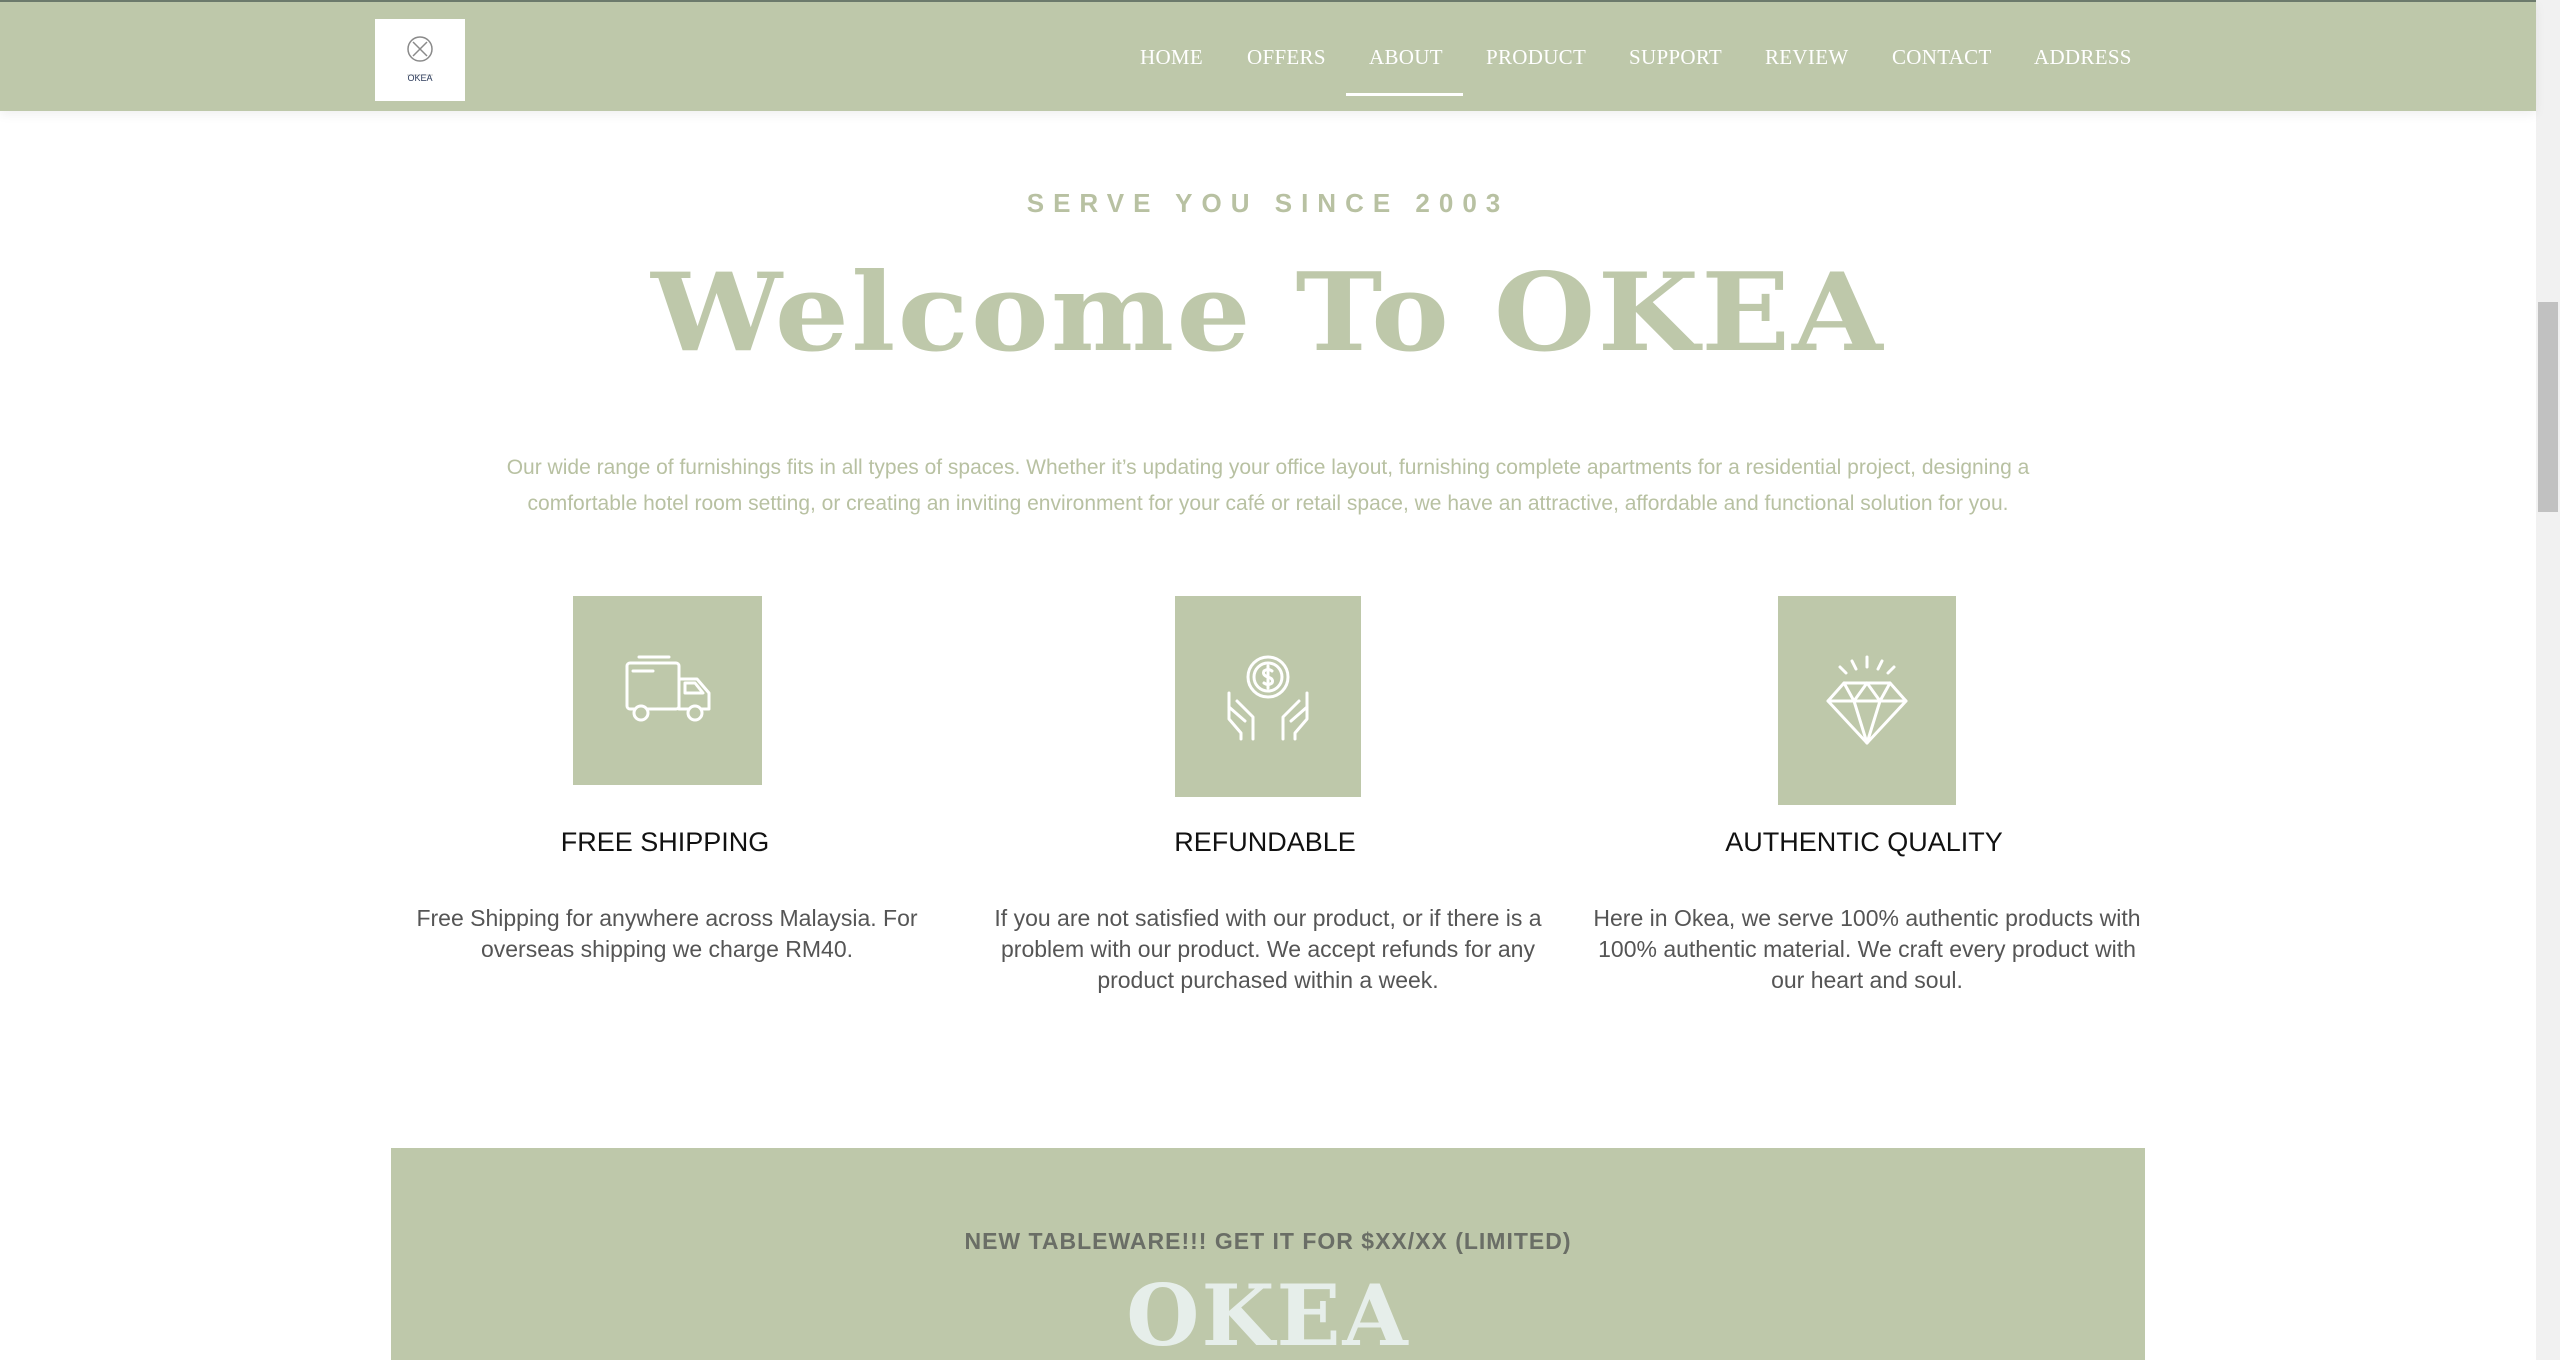 The width and height of the screenshot is (2560, 1360). What do you see at coordinates (2548, 407) in the screenshot?
I see `scrollbar-thumb` at bounding box center [2548, 407].